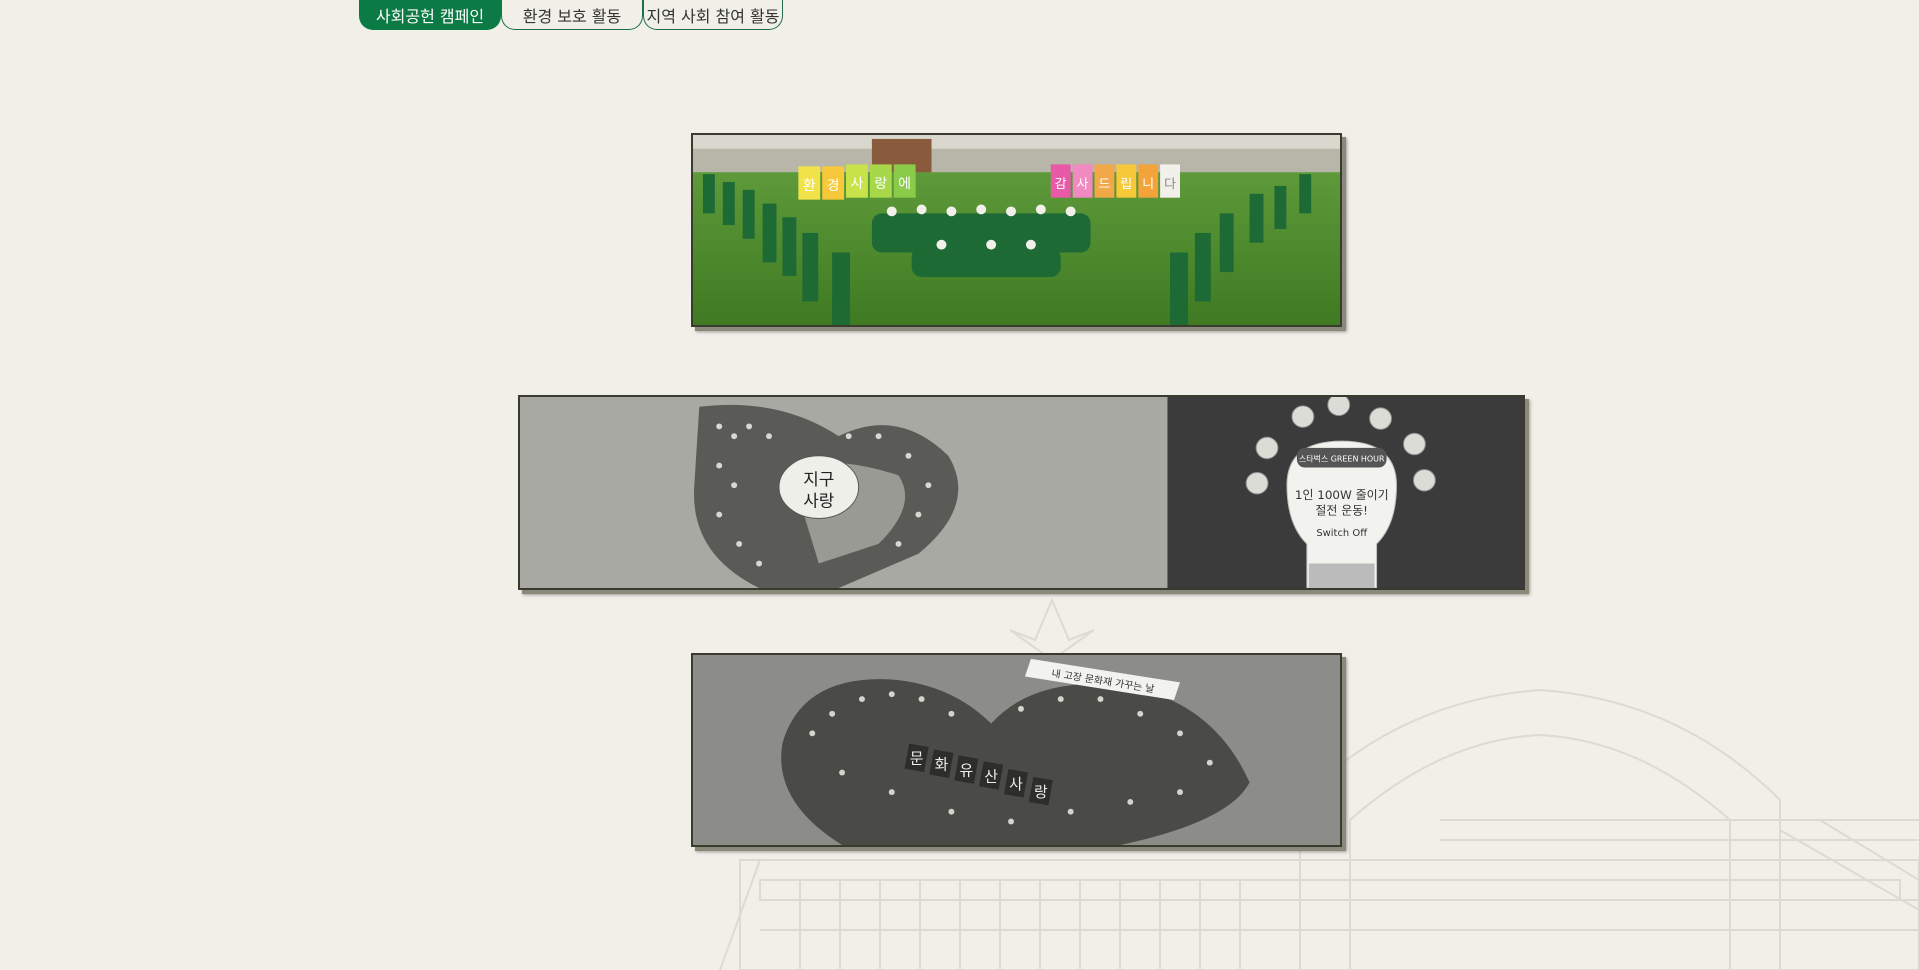 This screenshot has height=970, width=1919. What do you see at coordinates (880, 184) in the screenshot?
I see `sign-letter: 랑` at bounding box center [880, 184].